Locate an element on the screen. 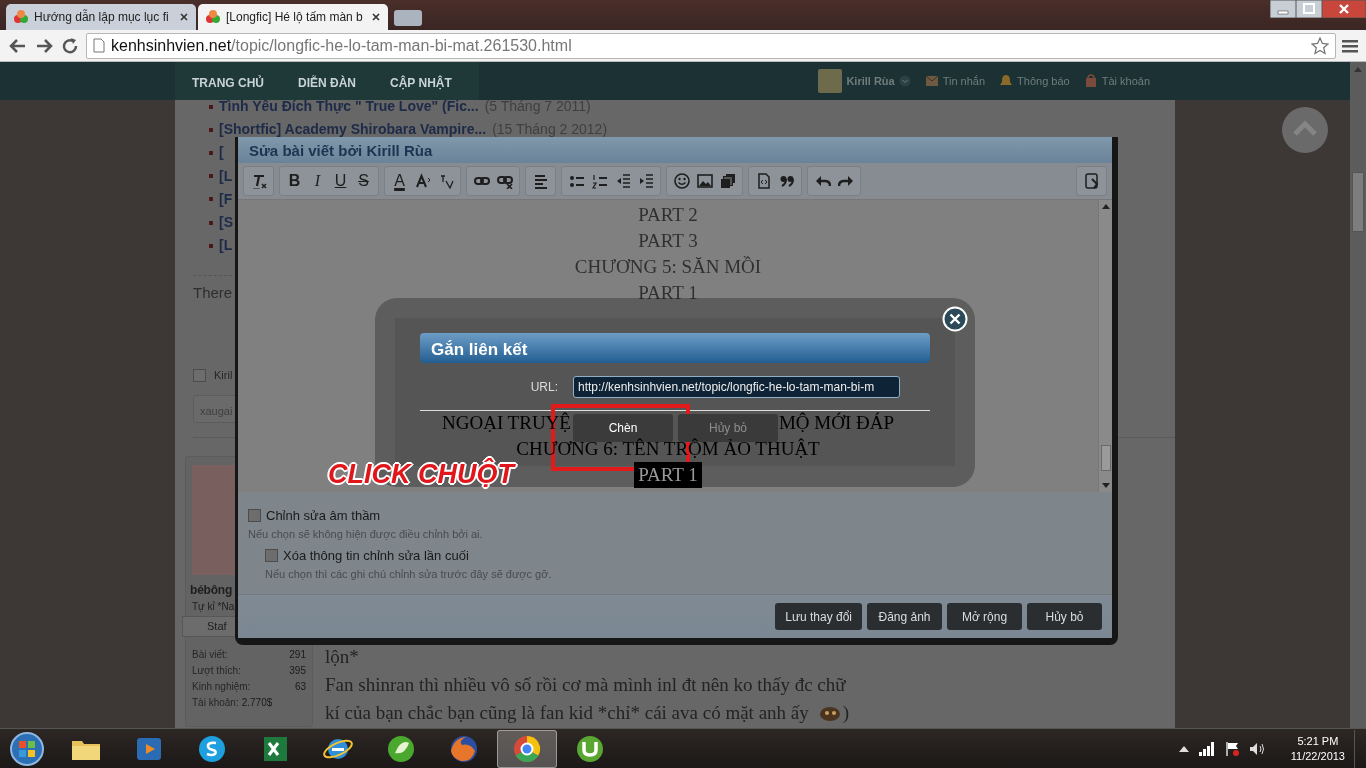 This screenshot has height=768, width=1366. url-field: http://kenhsinhvien.net/topic/longfic-he-lo-tam-man-bi-m is located at coordinates (736, 387).